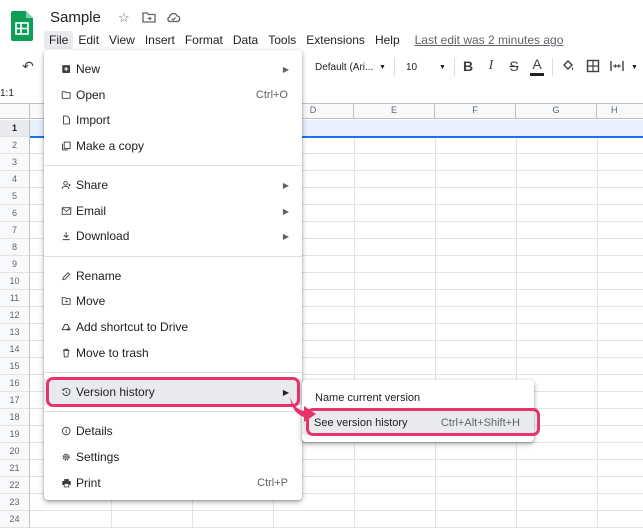 This screenshot has height=528, width=643. Describe the element at coordinates (442, 67) in the screenshot. I see `font-size-chevron-down-icon: ▼` at that location.